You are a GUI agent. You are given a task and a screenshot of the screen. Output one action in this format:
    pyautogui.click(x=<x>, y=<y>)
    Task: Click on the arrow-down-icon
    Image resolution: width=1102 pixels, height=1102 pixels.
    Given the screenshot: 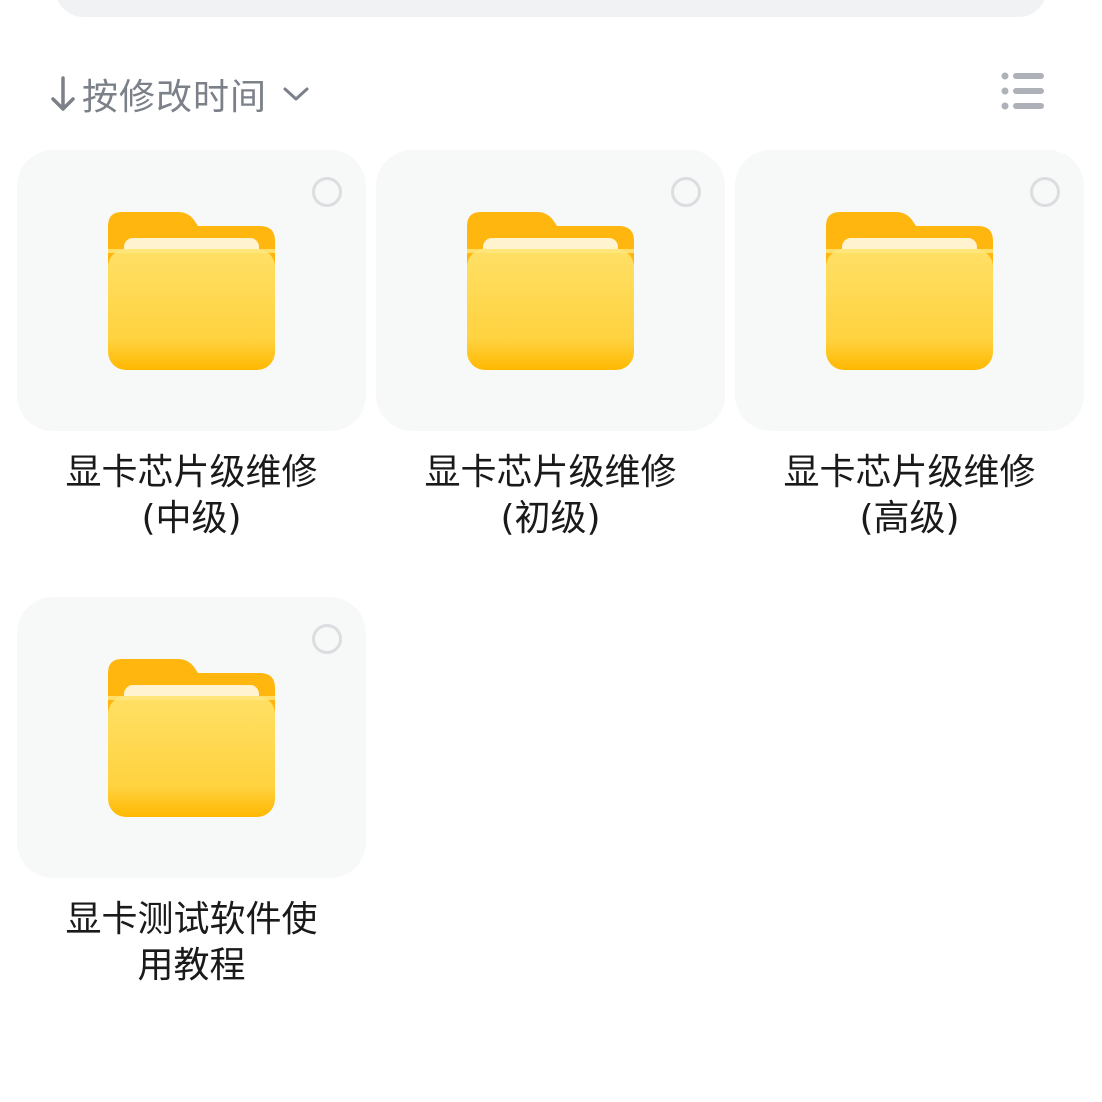 What is the action you would take?
    pyautogui.click(x=63, y=94)
    